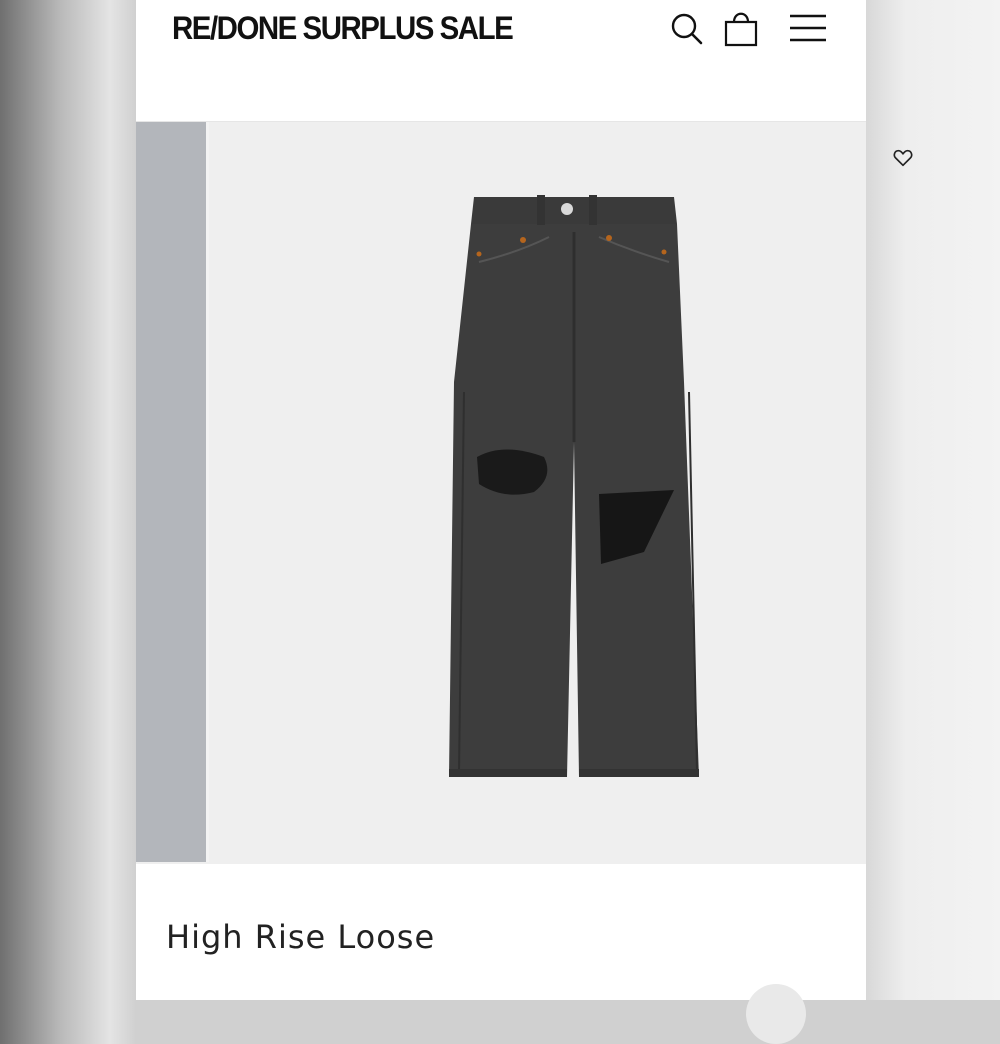 This screenshot has width=1000, height=1044. What do you see at coordinates (686, 28) in the screenshot?
I see `search-icon` at bounding box center [686, 28].